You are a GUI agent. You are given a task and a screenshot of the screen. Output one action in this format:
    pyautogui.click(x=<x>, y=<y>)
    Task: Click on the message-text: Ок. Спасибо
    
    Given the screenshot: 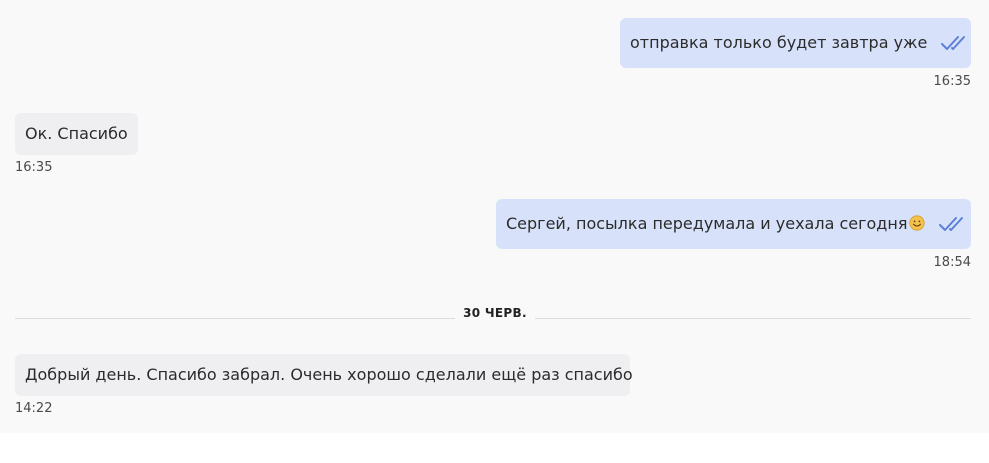 What is the action you would take?
    pyautogui.click(x=76, y=133)
    